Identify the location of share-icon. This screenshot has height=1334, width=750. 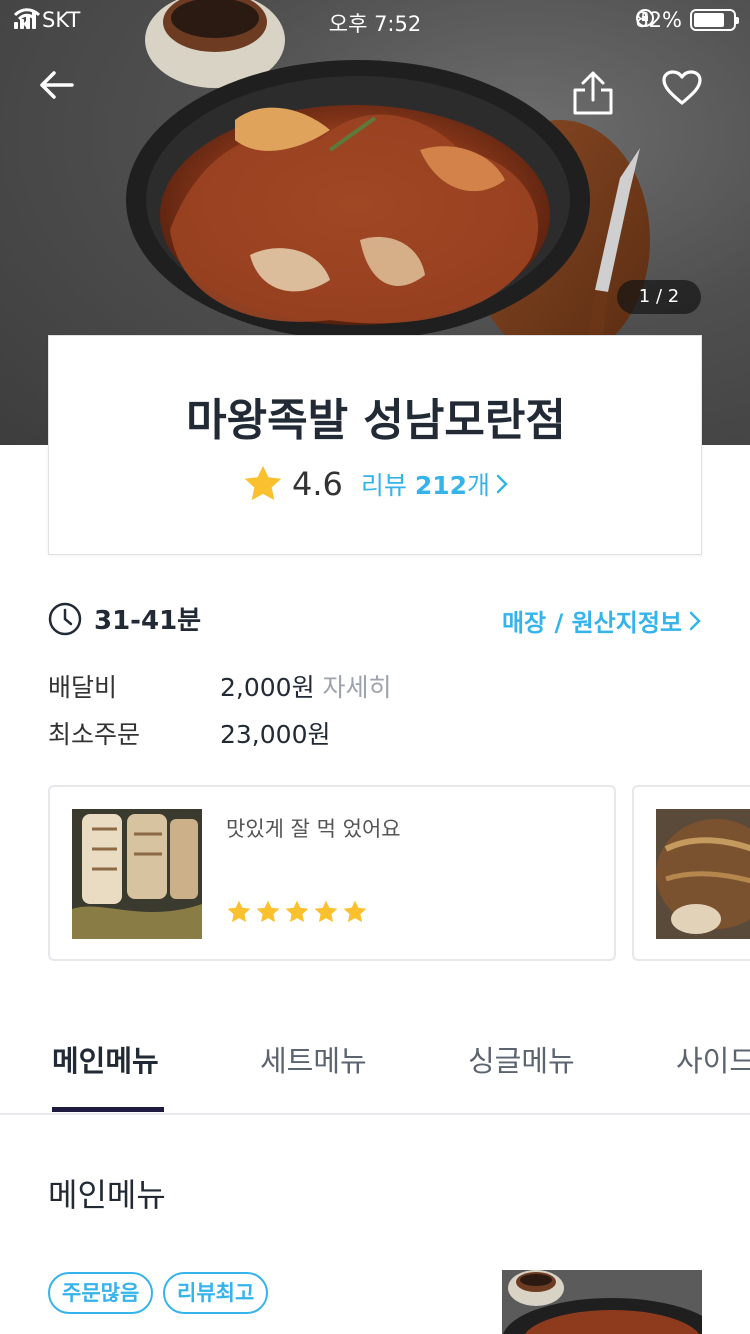
(593, 93).